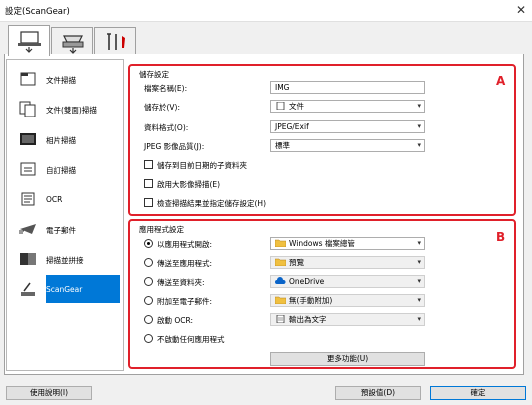  What do you see at coordinates (211, 203) in the screenshot?
I see `check-results-label: 檢查掃描結果並指定儲存設定(H)` at bounding box center [211, 203].